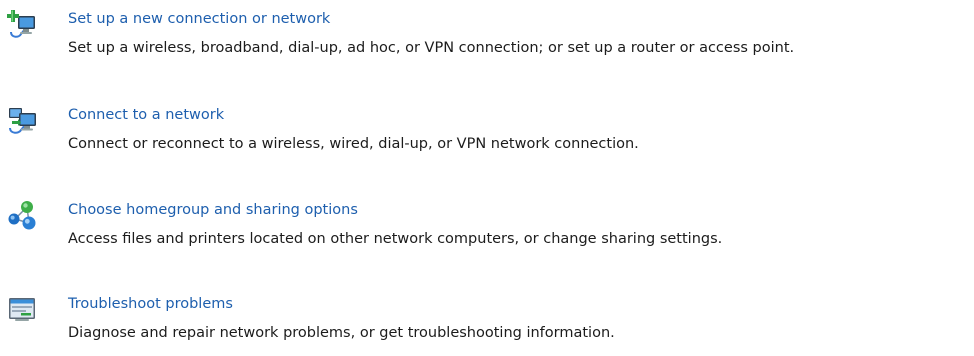 The height and width of the screenshot is (356, 974). I want to click on new-connection-icon, so click(23, 24).